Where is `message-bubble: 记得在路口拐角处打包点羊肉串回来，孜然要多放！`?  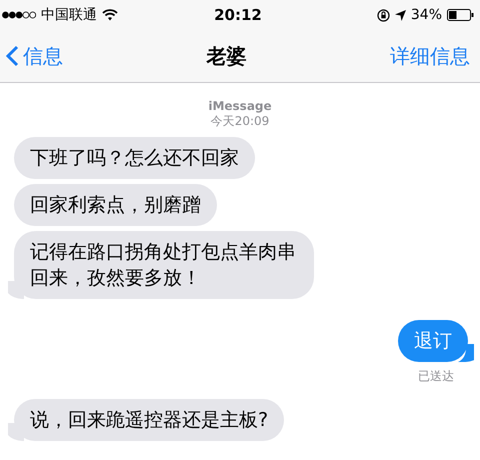
message-bubble: 记得在路口拐角处打包点羊肉串回来，孜然要多放！ is located at coordinates (164, 265).